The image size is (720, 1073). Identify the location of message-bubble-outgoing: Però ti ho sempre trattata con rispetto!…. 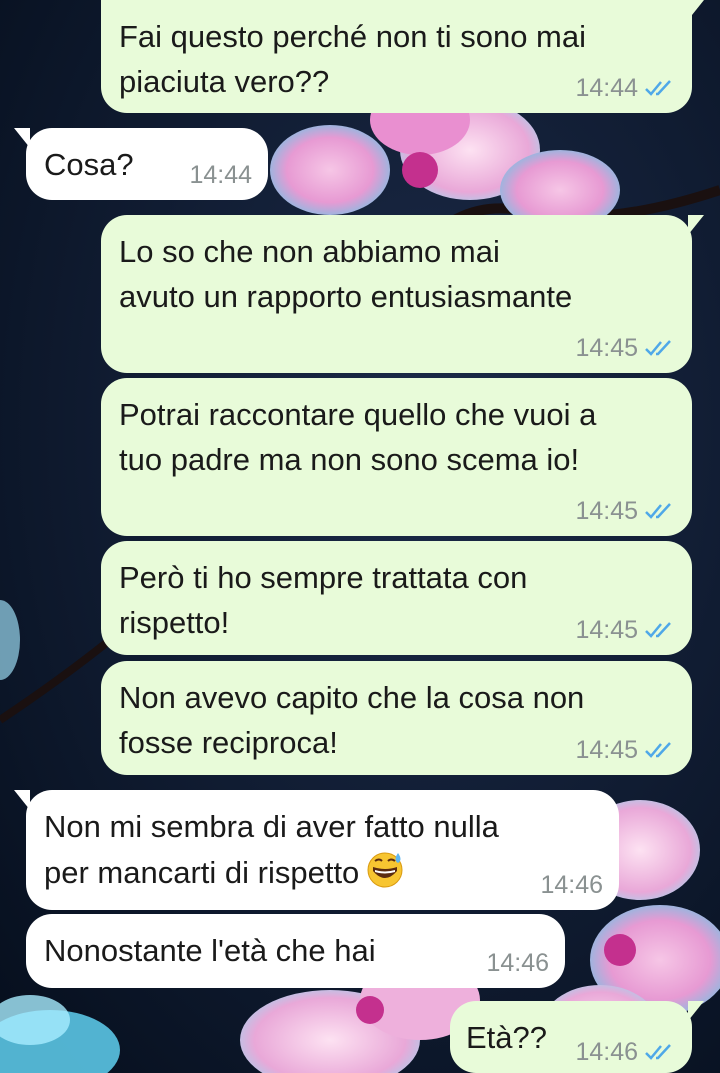
(396, 598).